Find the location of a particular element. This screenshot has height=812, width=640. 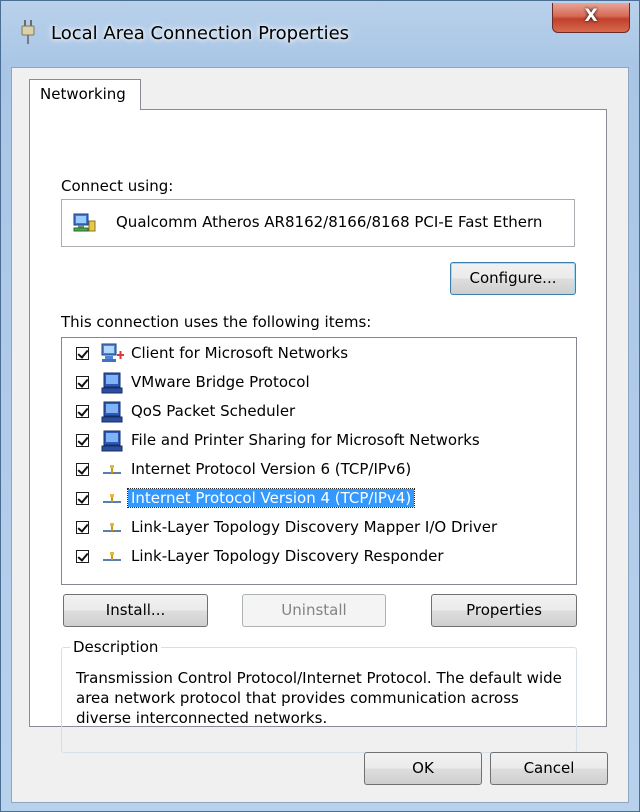

title-bar: Local Area Connection Properties X is located at coordinates (320, 34).